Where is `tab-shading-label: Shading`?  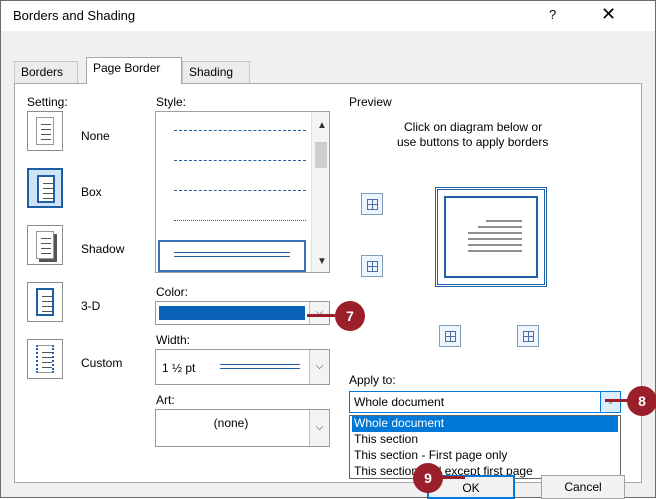
tab-shading-label: Shading is located at coordinates (211, 72).